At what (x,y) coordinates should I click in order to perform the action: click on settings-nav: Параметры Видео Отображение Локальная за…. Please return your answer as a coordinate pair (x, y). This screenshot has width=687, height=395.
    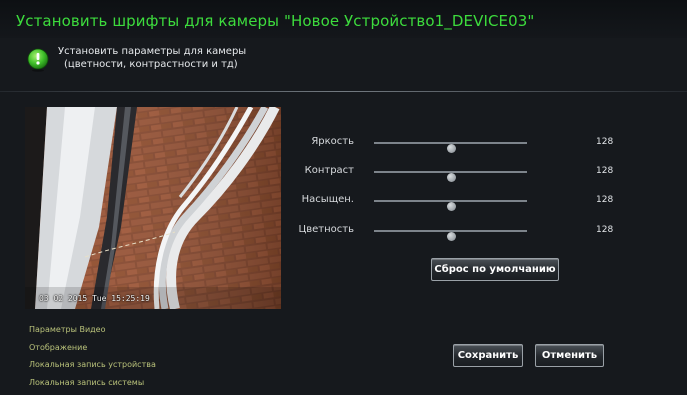
    Looking at the image, I should click on (92, 360).